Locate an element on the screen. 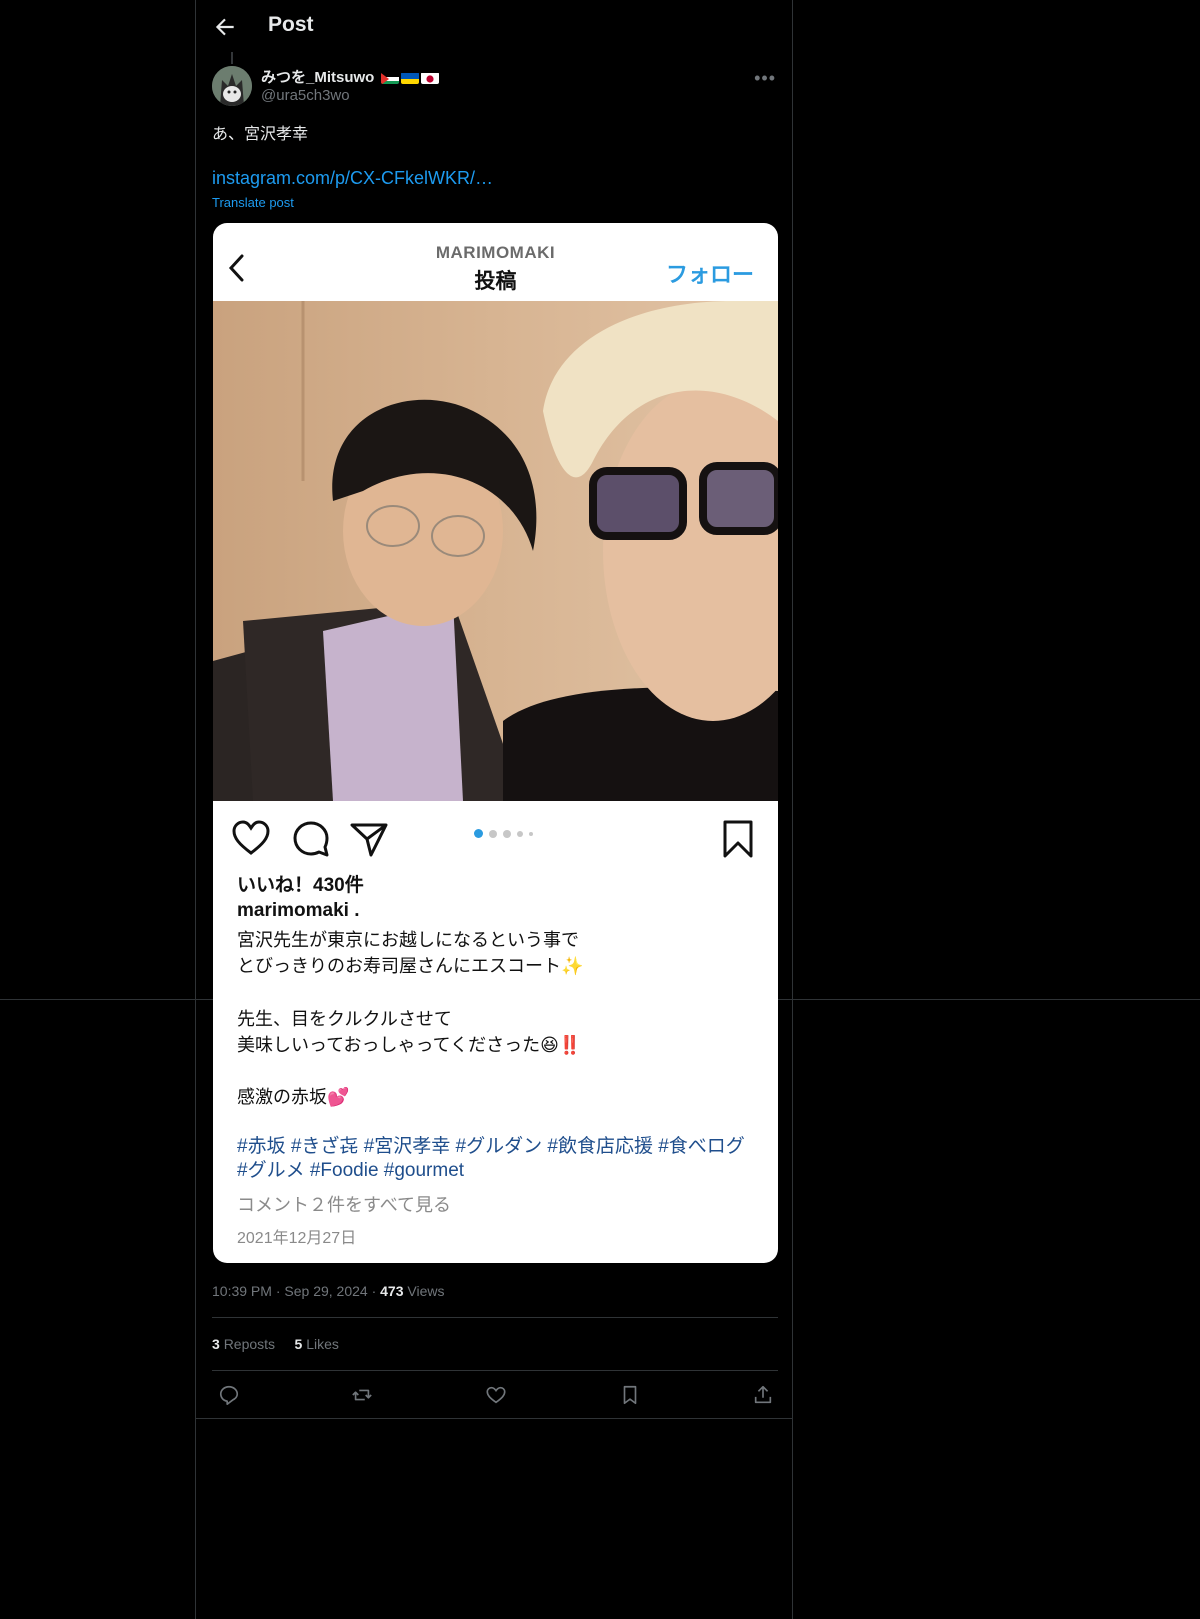 This screenshot has width=1200, height=1619. carousel-dots is located at coordinates (503, 833).